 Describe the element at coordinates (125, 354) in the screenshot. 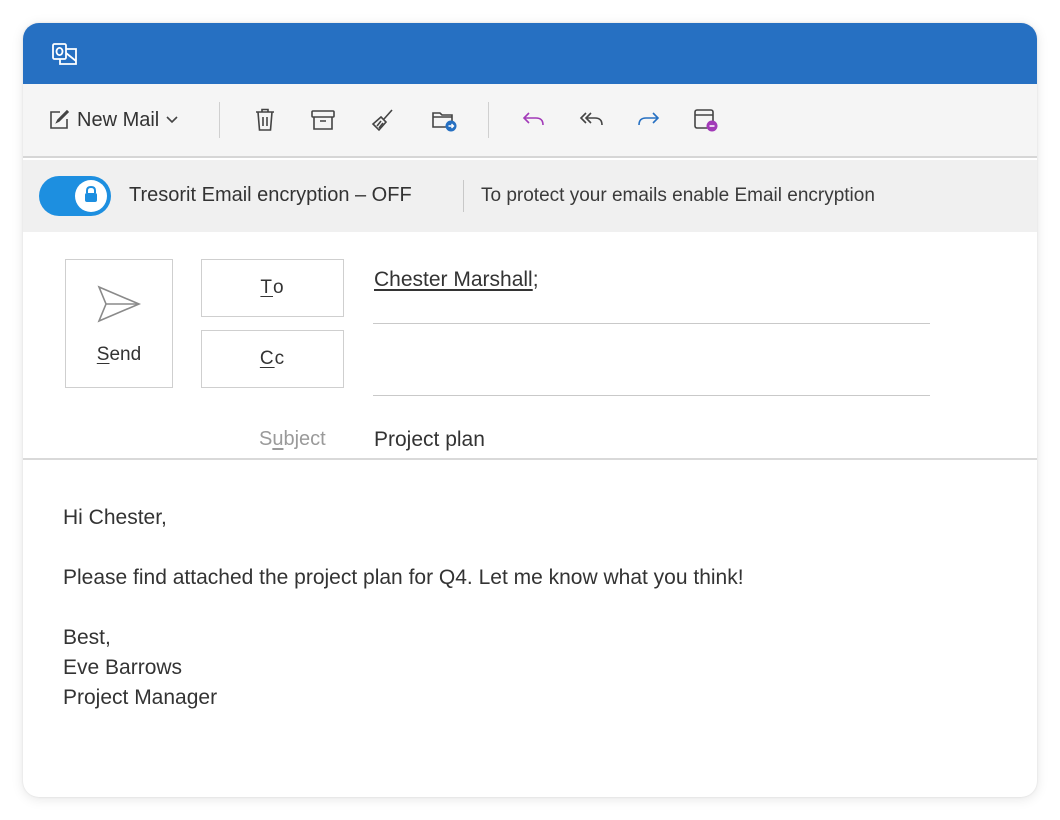

I see `send-label-rest: end` at that location.